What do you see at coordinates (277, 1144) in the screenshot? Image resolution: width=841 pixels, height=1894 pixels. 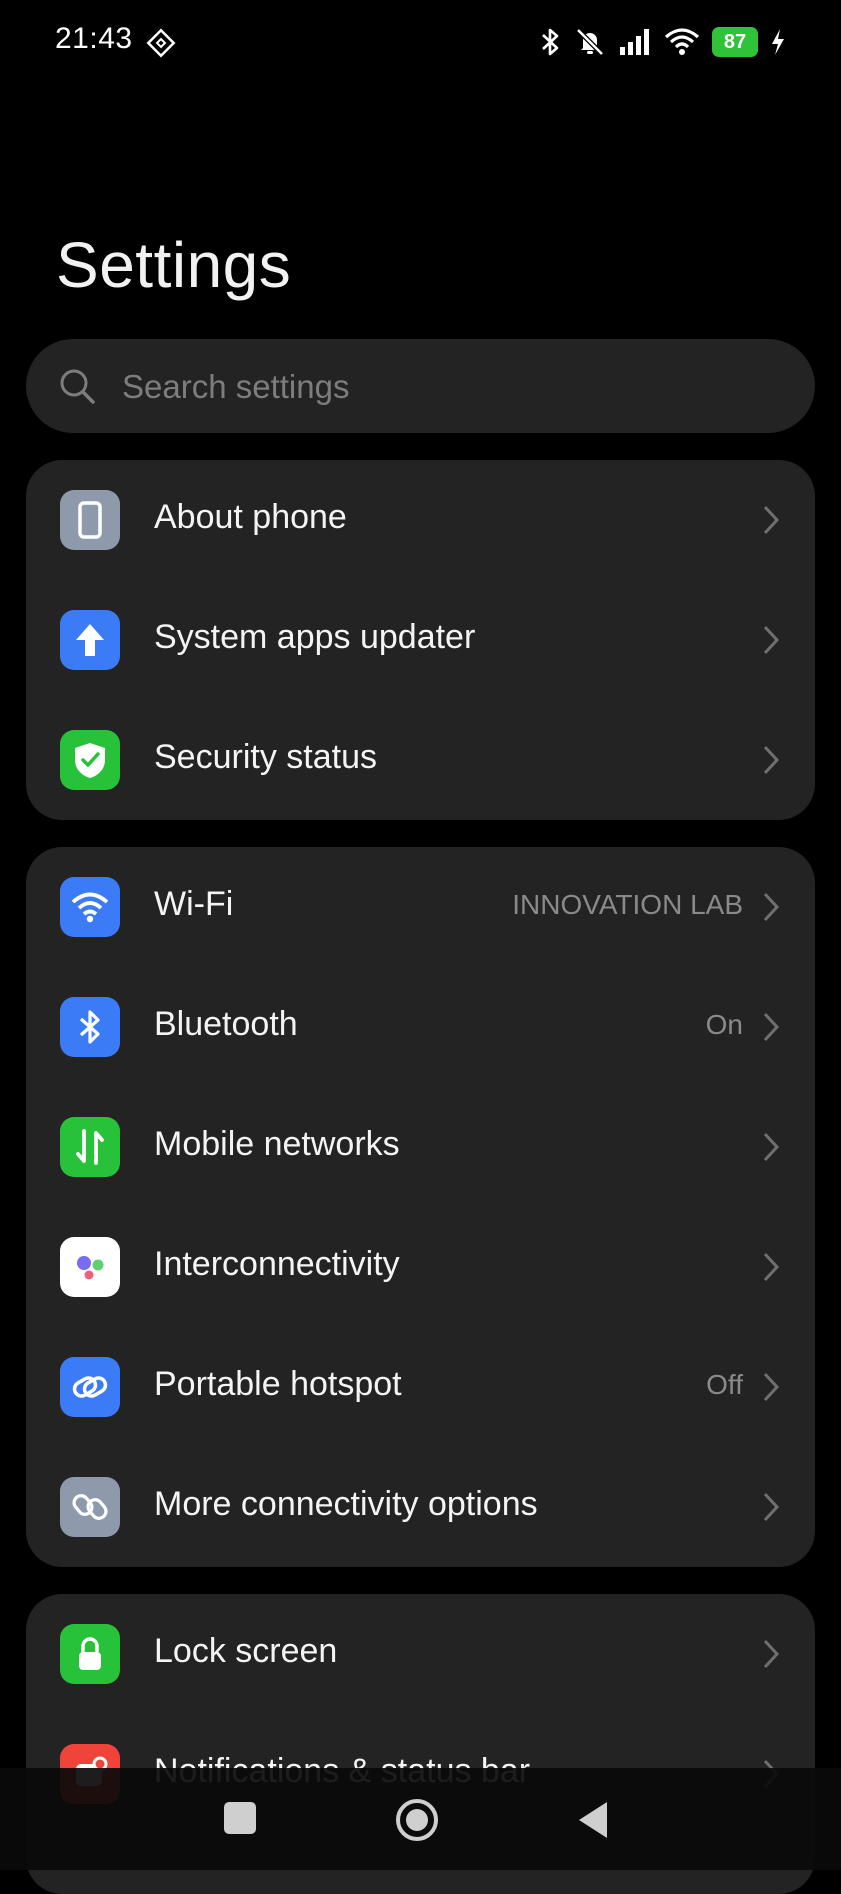 I see `item-label: Mobile networks` at bounding box center [277, 1144].